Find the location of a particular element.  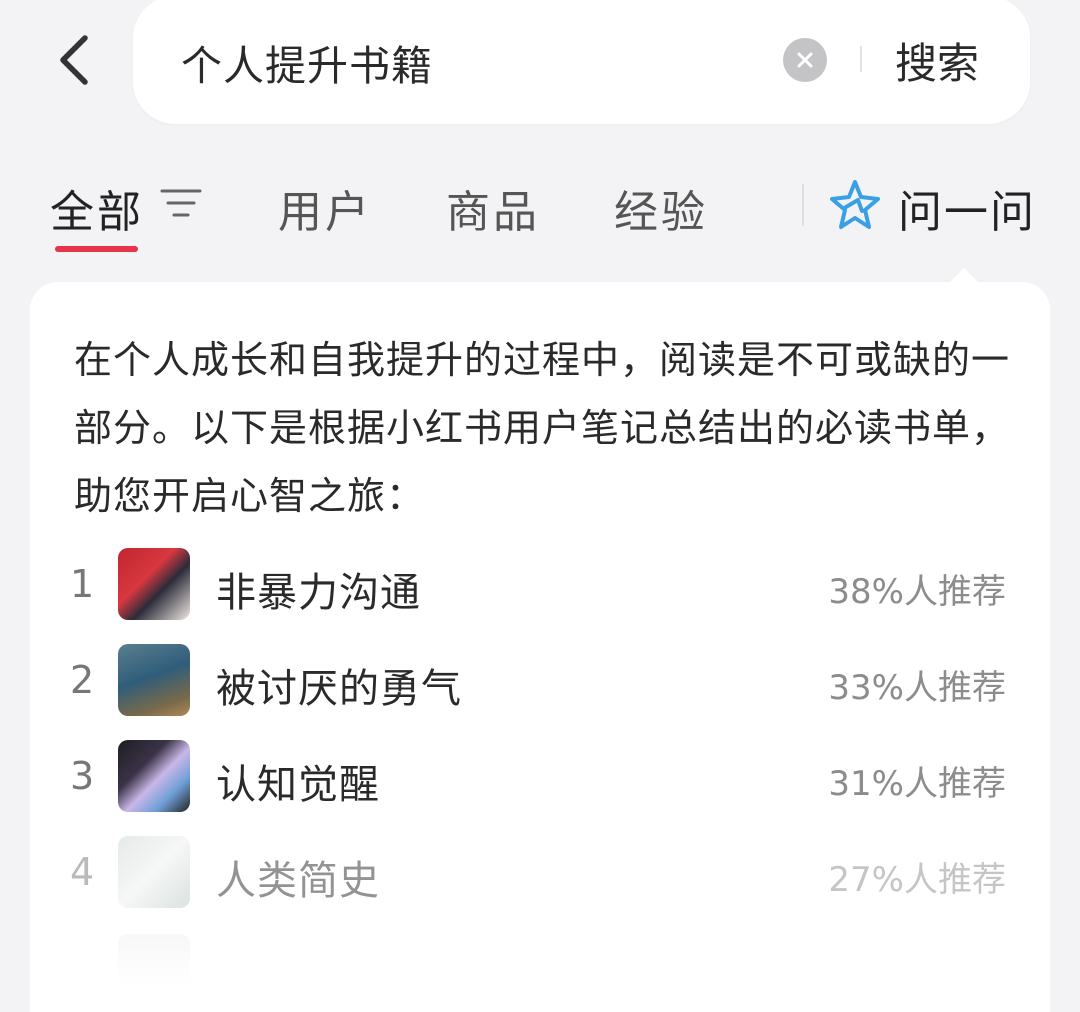

tab-all: 全部 is located at coordinates (97, 208).